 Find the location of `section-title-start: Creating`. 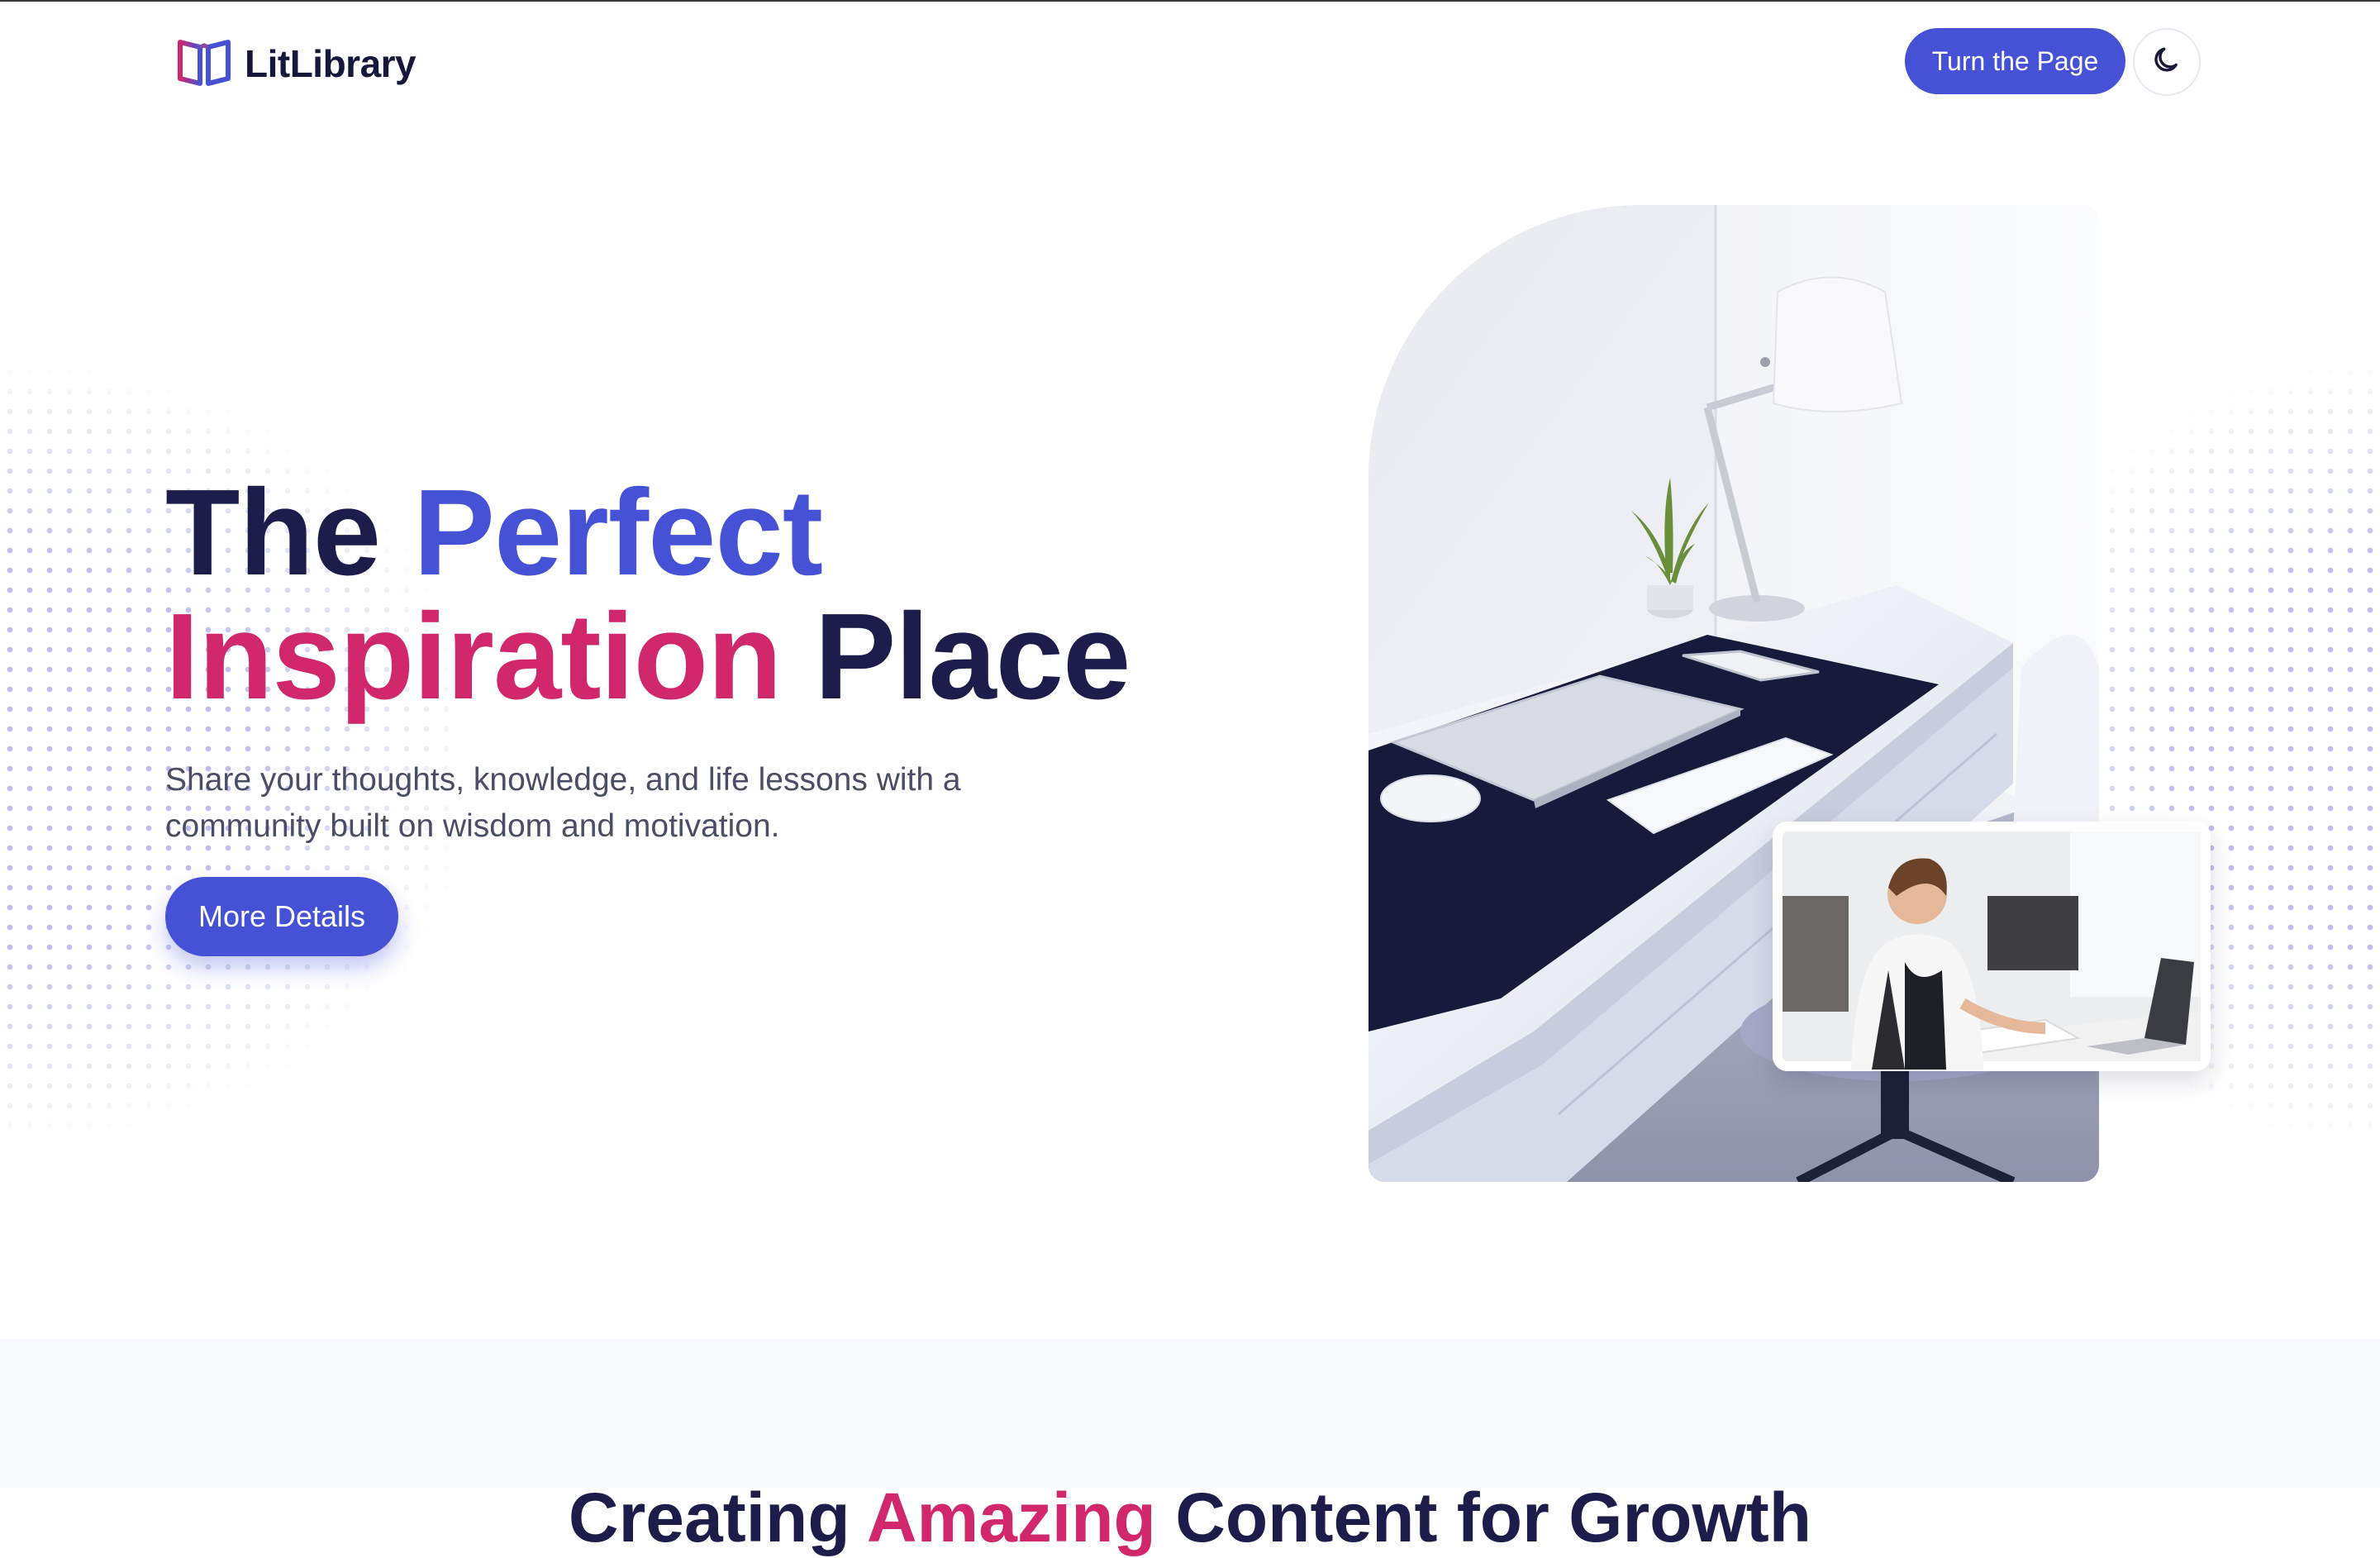

section-title-start: Creating is located at coordinates (717, 1517).